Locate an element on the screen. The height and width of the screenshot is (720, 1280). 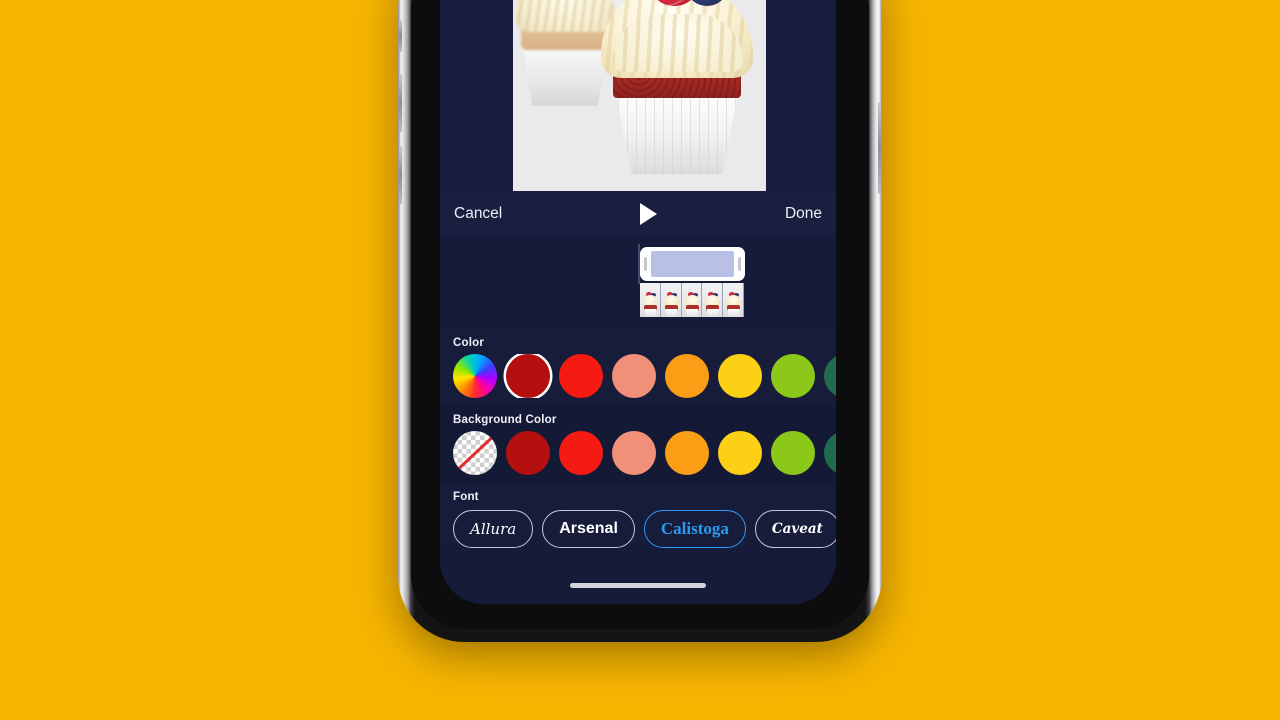
photo-canvas is located at coordinates (639, 95).